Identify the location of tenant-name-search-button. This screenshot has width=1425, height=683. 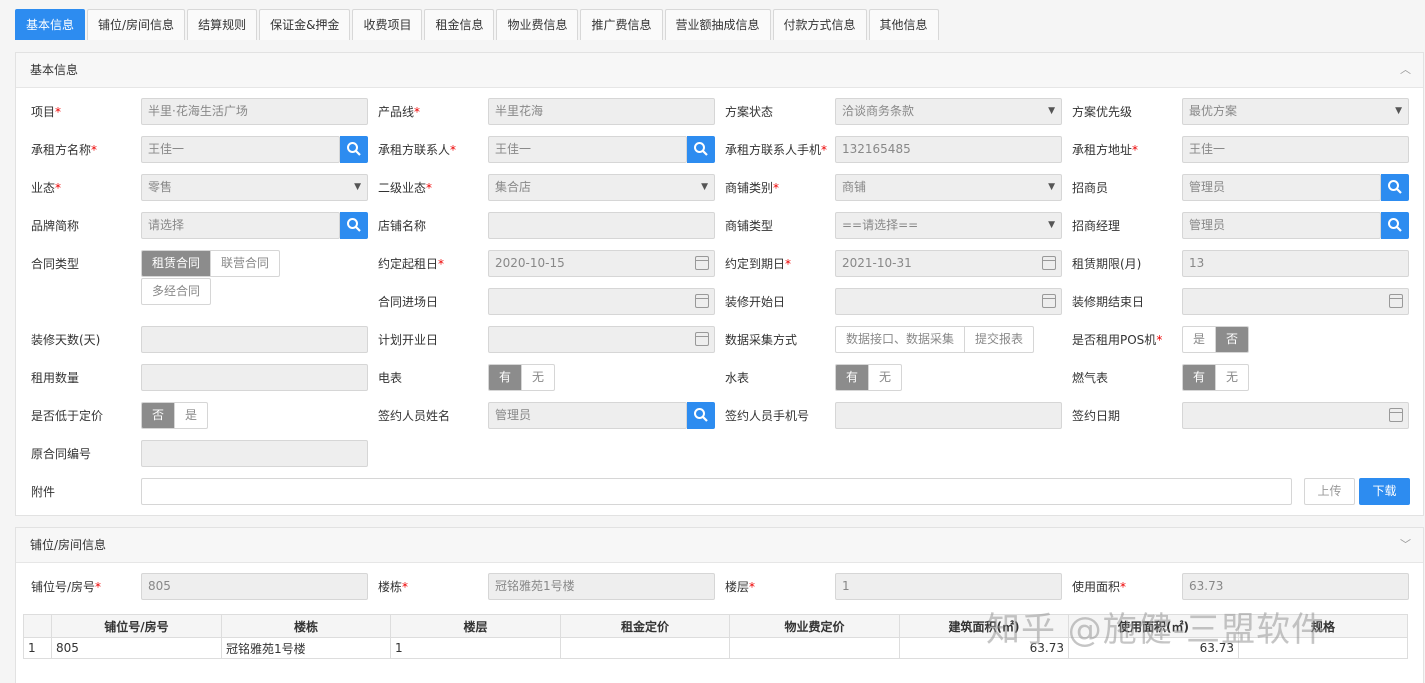
(354, 149).